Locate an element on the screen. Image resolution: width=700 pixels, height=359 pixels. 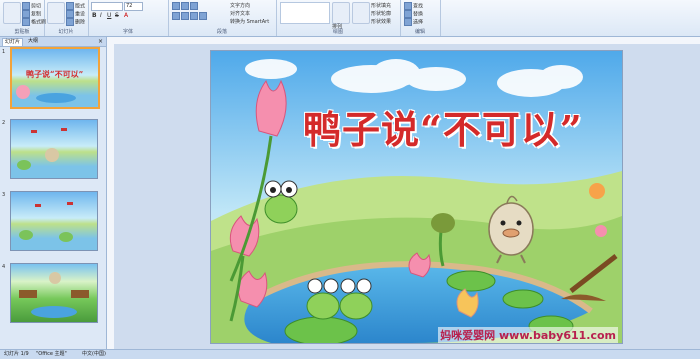
layout-icon is located at coordinates (70, 6).